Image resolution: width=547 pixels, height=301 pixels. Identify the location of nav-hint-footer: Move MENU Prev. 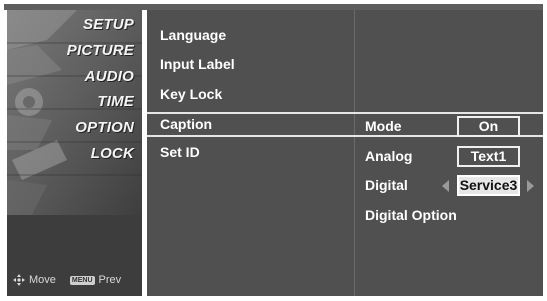
(76, 280).